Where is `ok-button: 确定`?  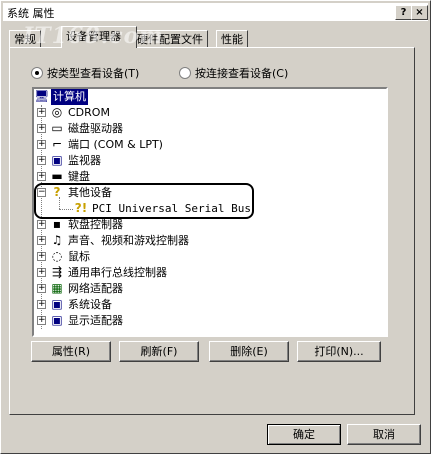
ok-button: 确定 is located at coordinates (304, 434).